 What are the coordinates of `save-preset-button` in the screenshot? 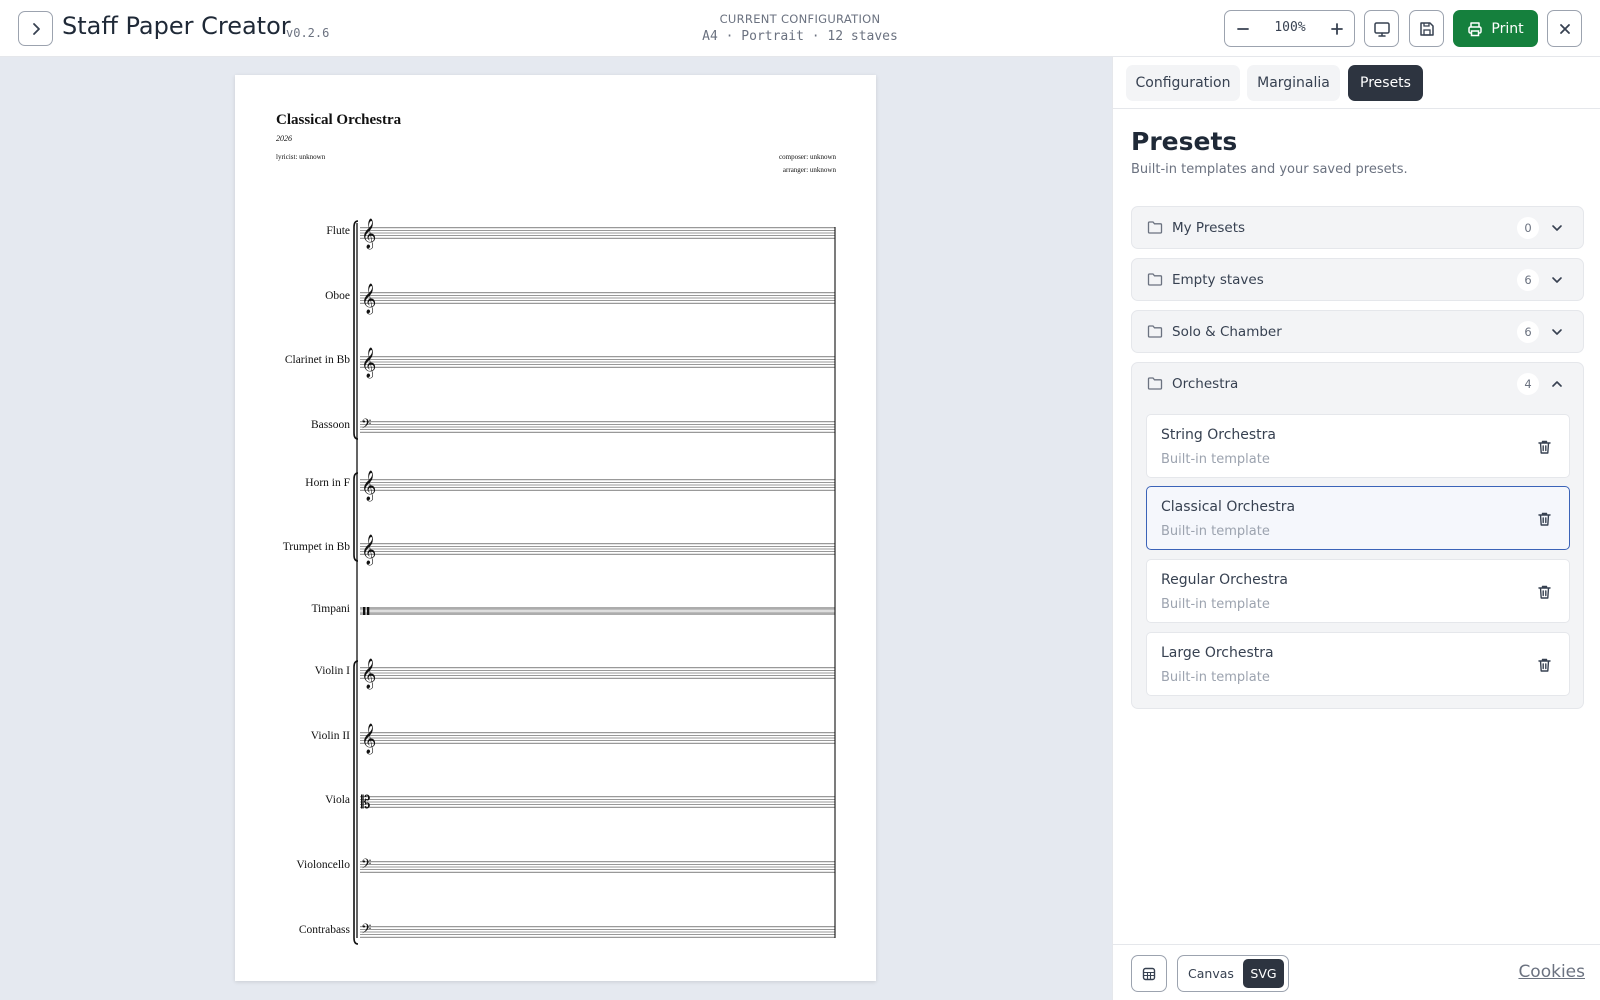 It's located at (1426, 28).